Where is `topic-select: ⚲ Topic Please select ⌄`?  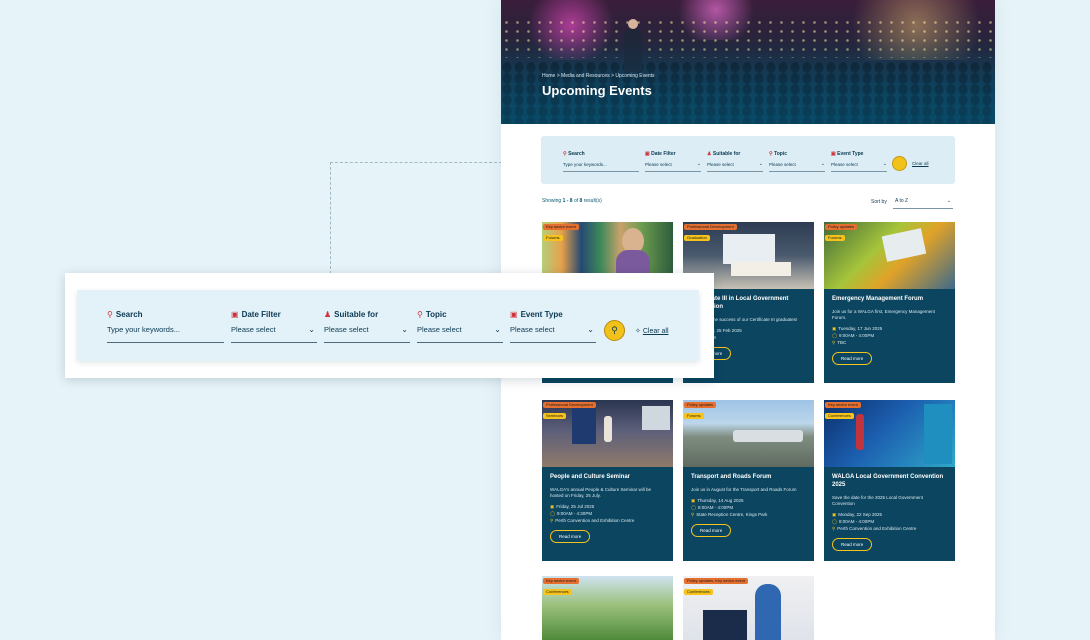
topic-select: ⚲ Topic Please select ⌄ is located at coordinates (460, 326).